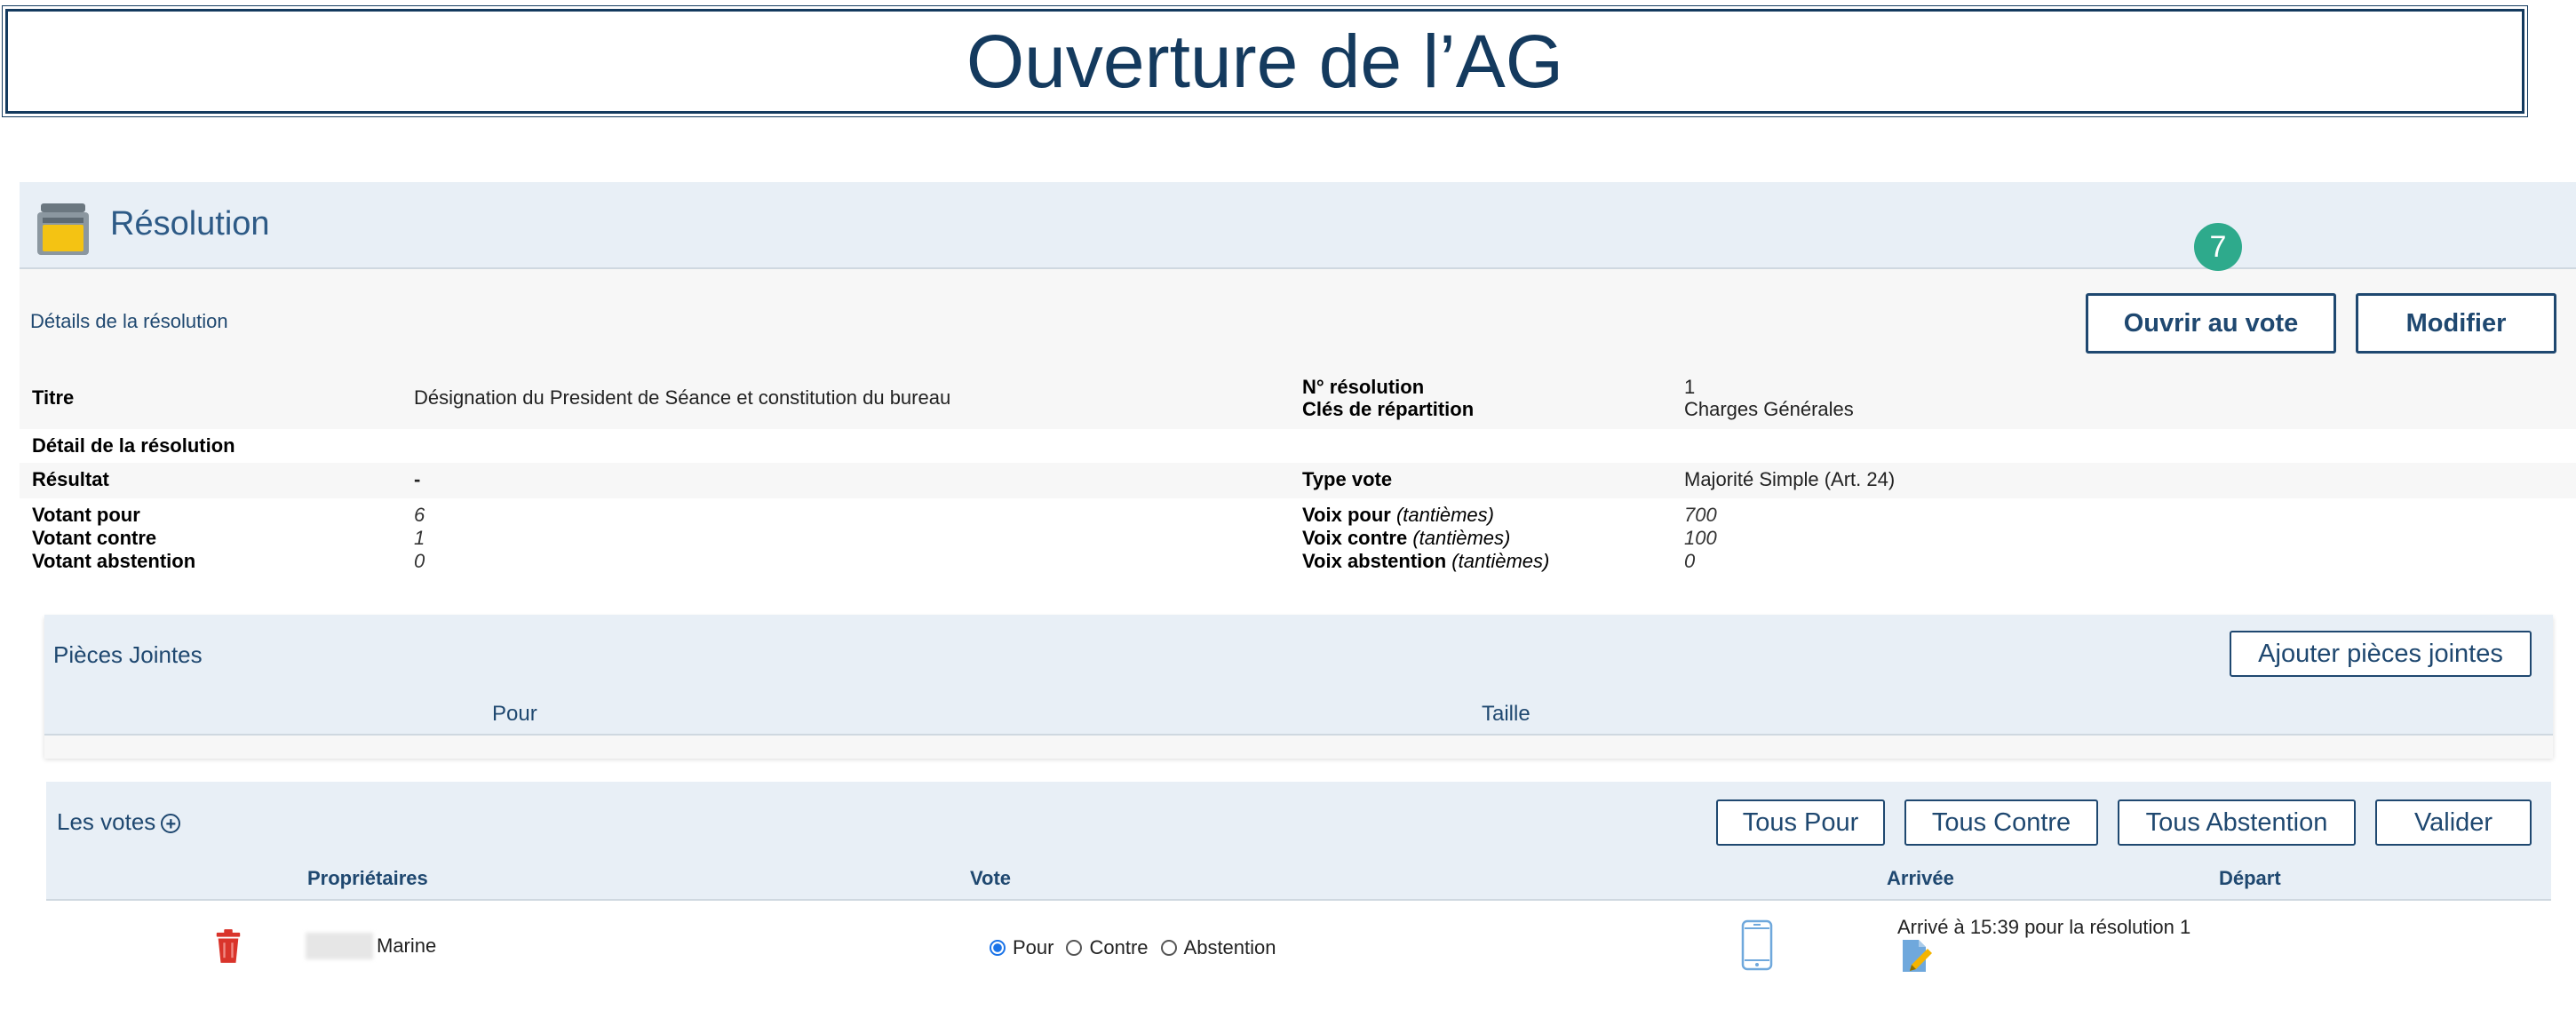  Describe the element at coordinates (2456, 323) in the screenshot. I see `modify-button: Modifier` at that location.